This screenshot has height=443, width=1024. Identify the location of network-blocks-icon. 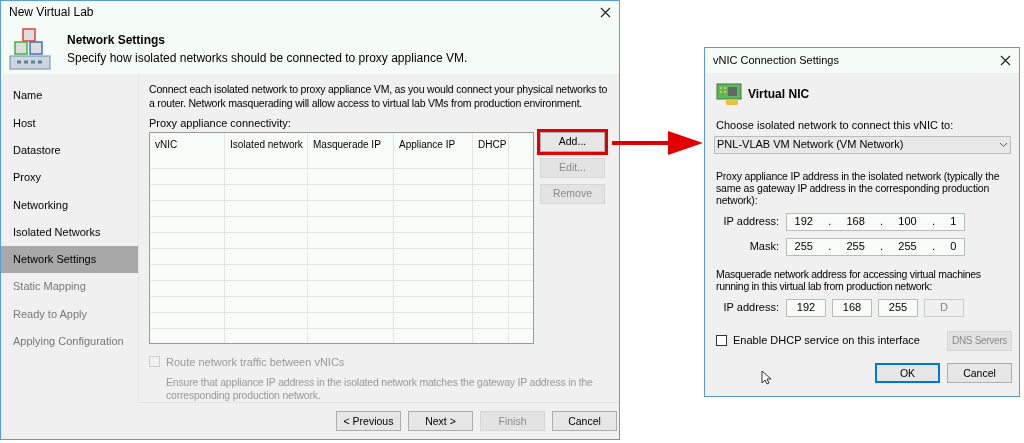
(30, 48).